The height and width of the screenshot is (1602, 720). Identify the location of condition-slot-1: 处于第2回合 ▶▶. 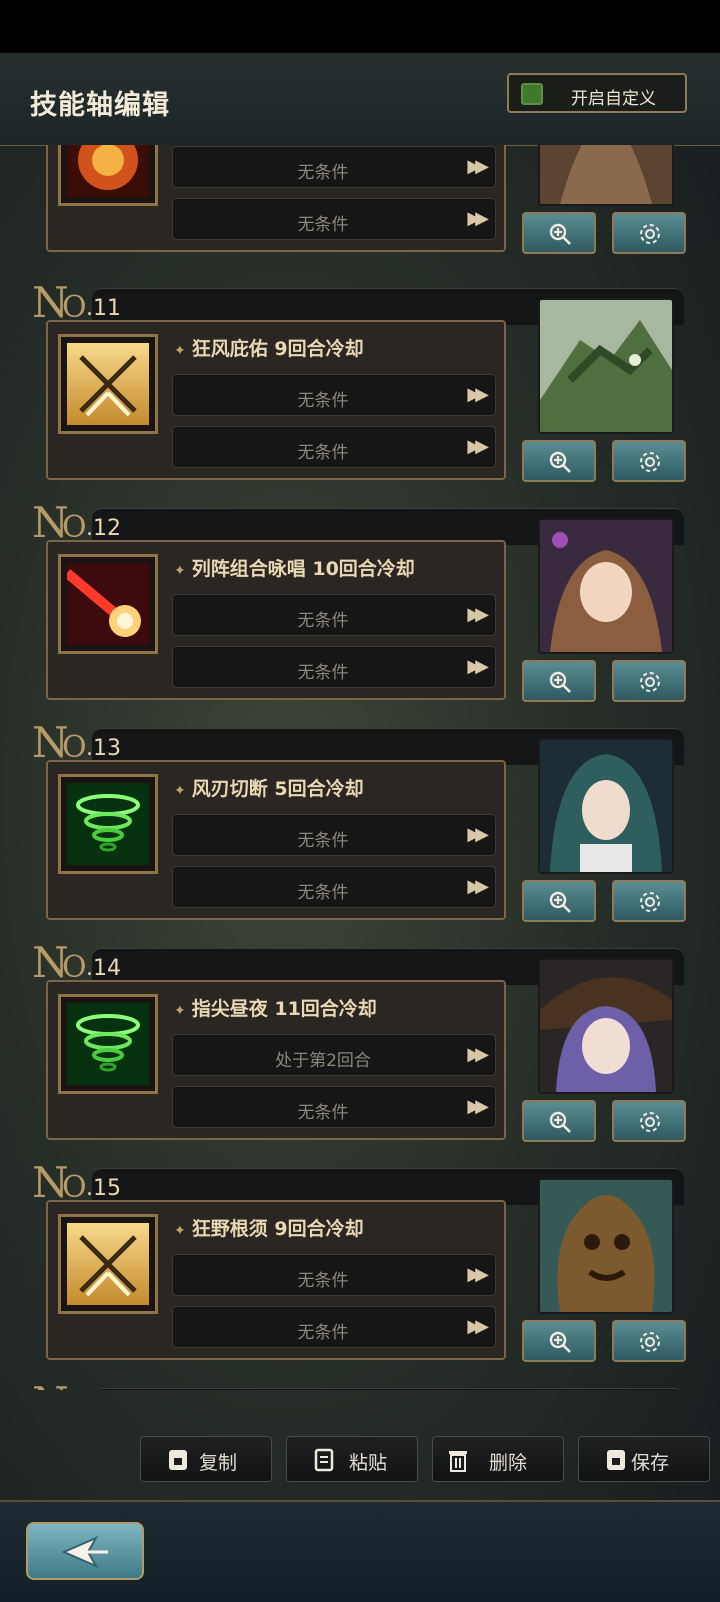
(334, 1055).